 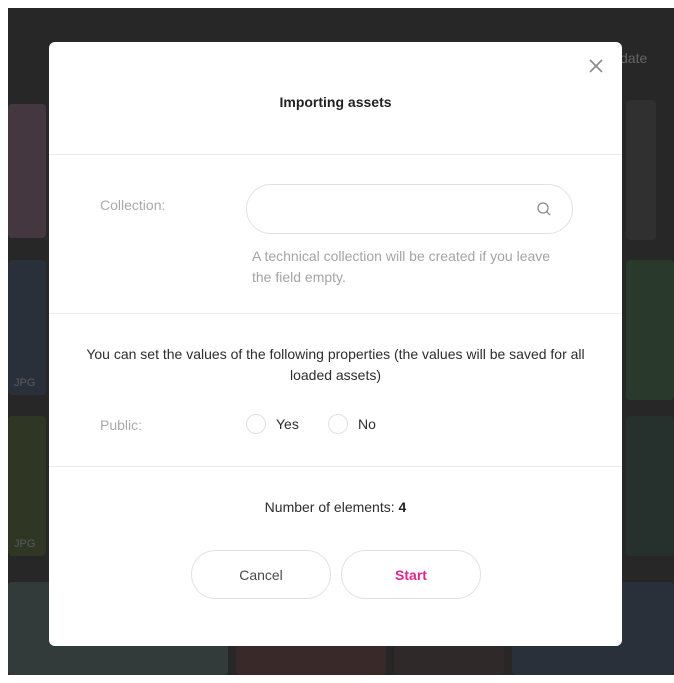 I want to click on search-icon, so click(x=544, y=209).